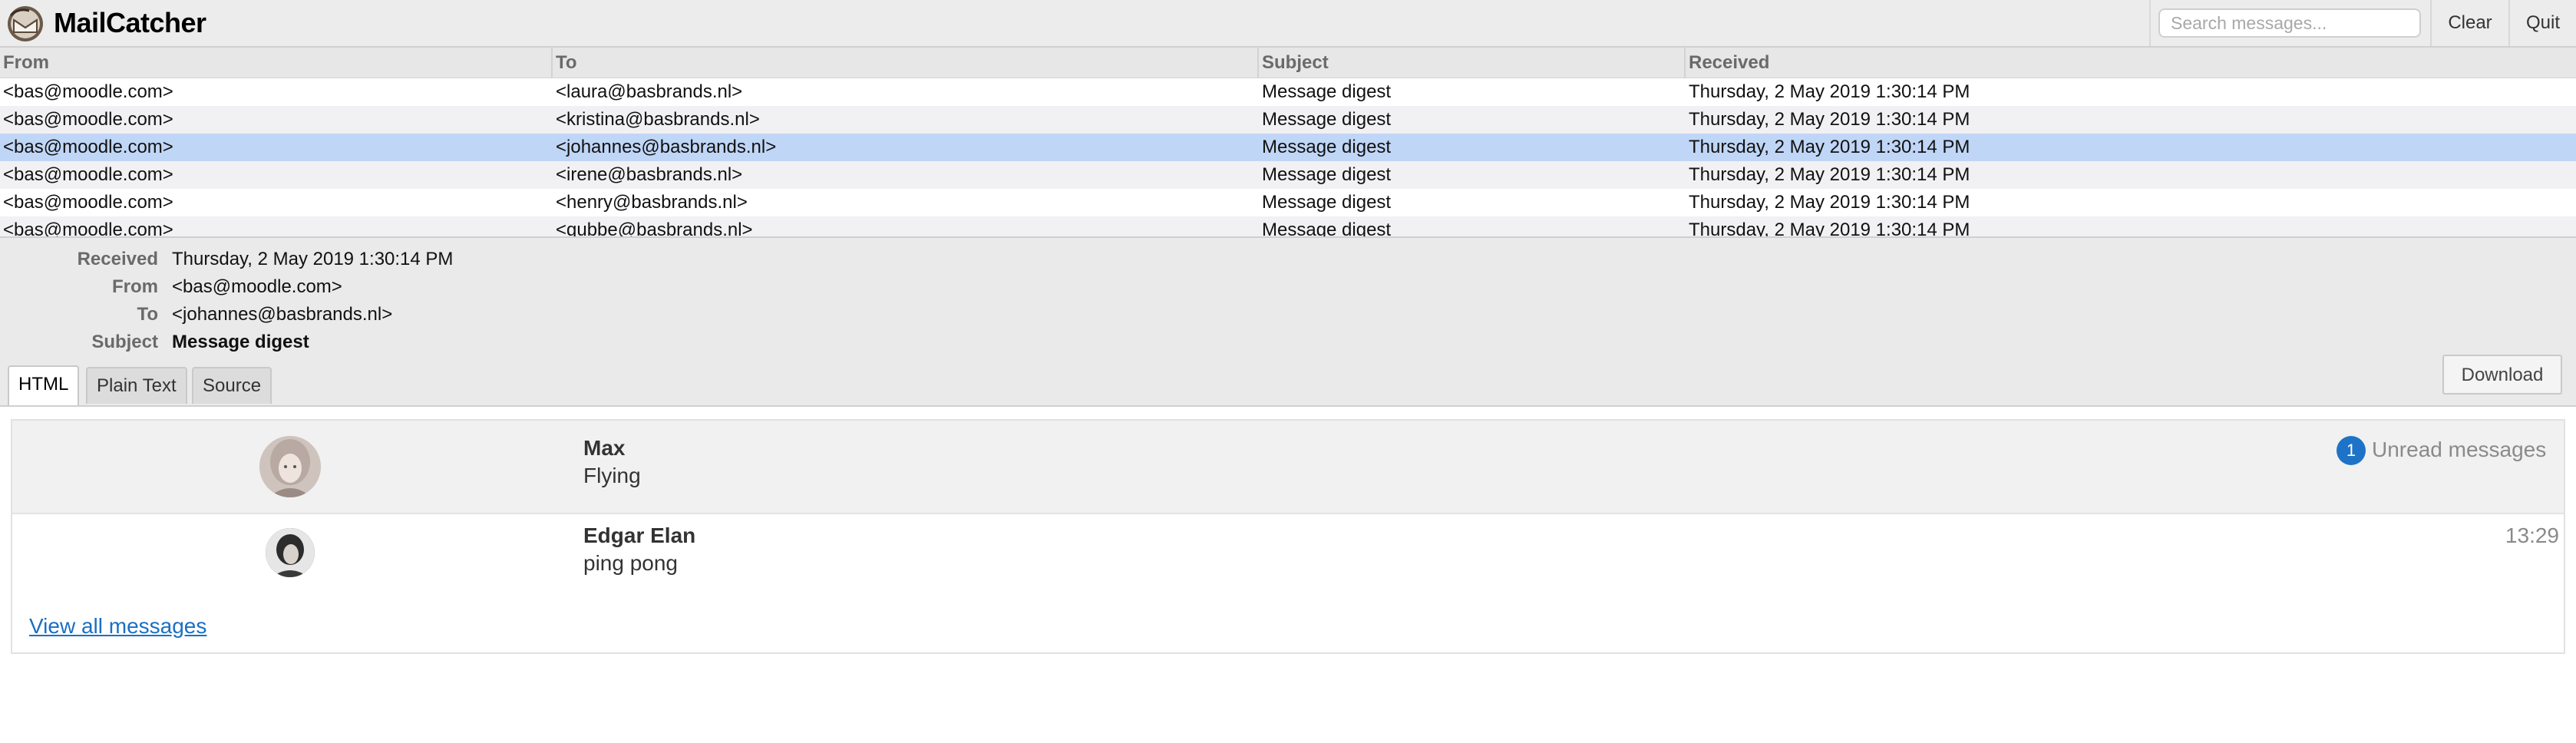  What do you see at coordinates (1288, 24) in the screenshot?
I see `app-header: MailCatcher Clear Quit` at bounding box center [1288, 24].